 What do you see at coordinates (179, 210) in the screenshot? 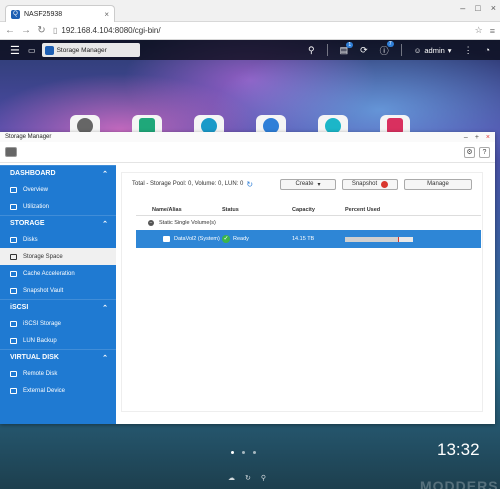
I see `column-name: Name/Alias` at bounding box center [179, 210].